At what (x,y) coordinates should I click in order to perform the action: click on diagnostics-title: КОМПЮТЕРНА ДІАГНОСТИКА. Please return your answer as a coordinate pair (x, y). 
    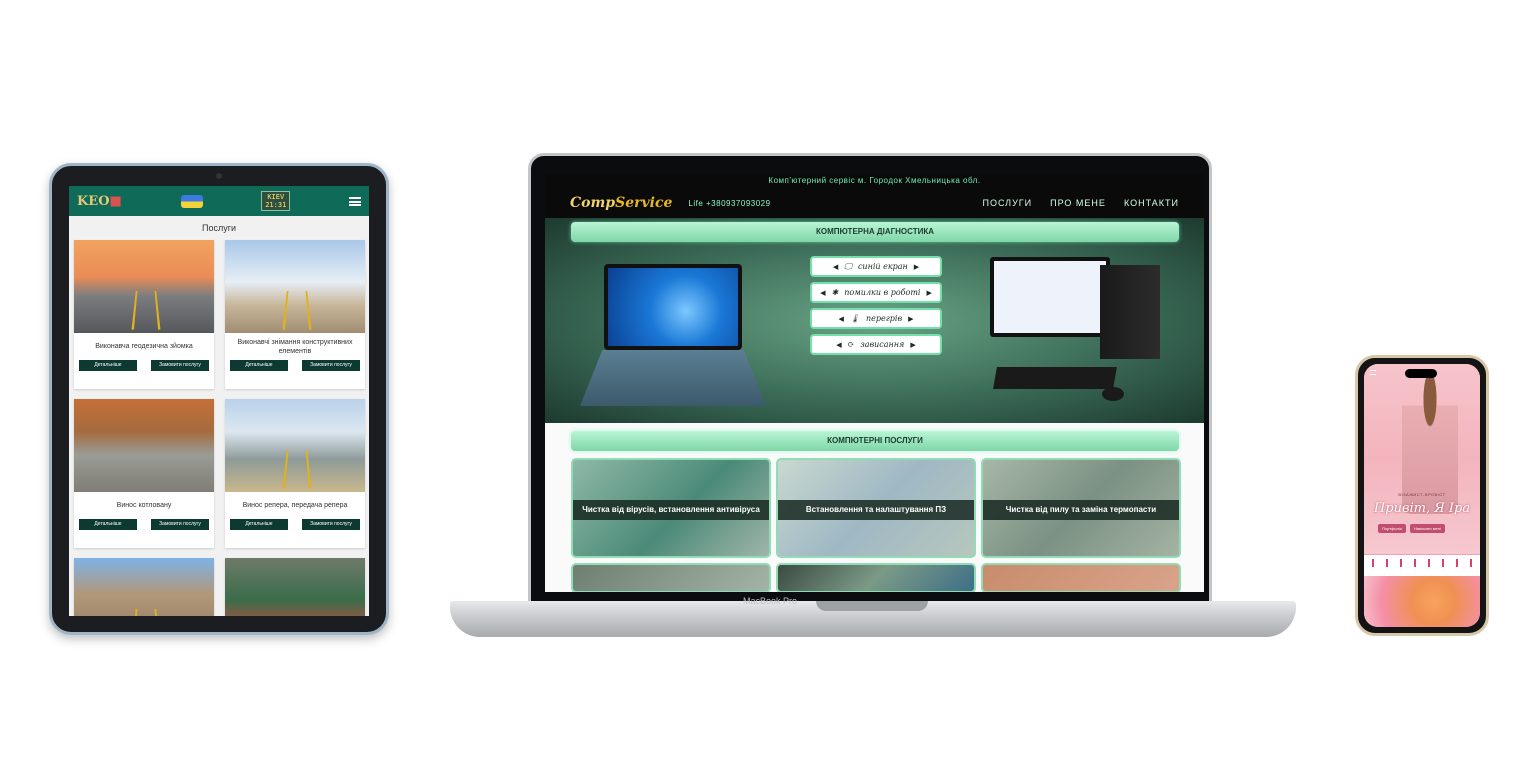
    Looking at the image, I should click on (875, 232).